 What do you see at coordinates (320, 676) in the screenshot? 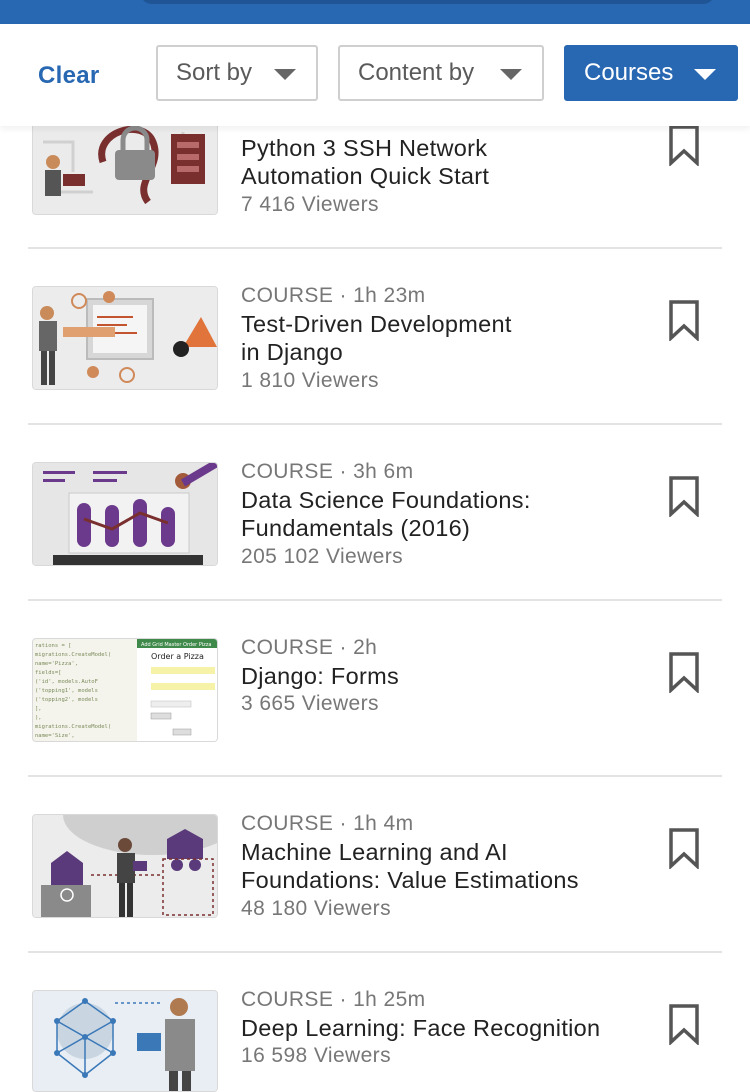
I see `course-title-line: Django: Forms` at bounding box center [320, 676].